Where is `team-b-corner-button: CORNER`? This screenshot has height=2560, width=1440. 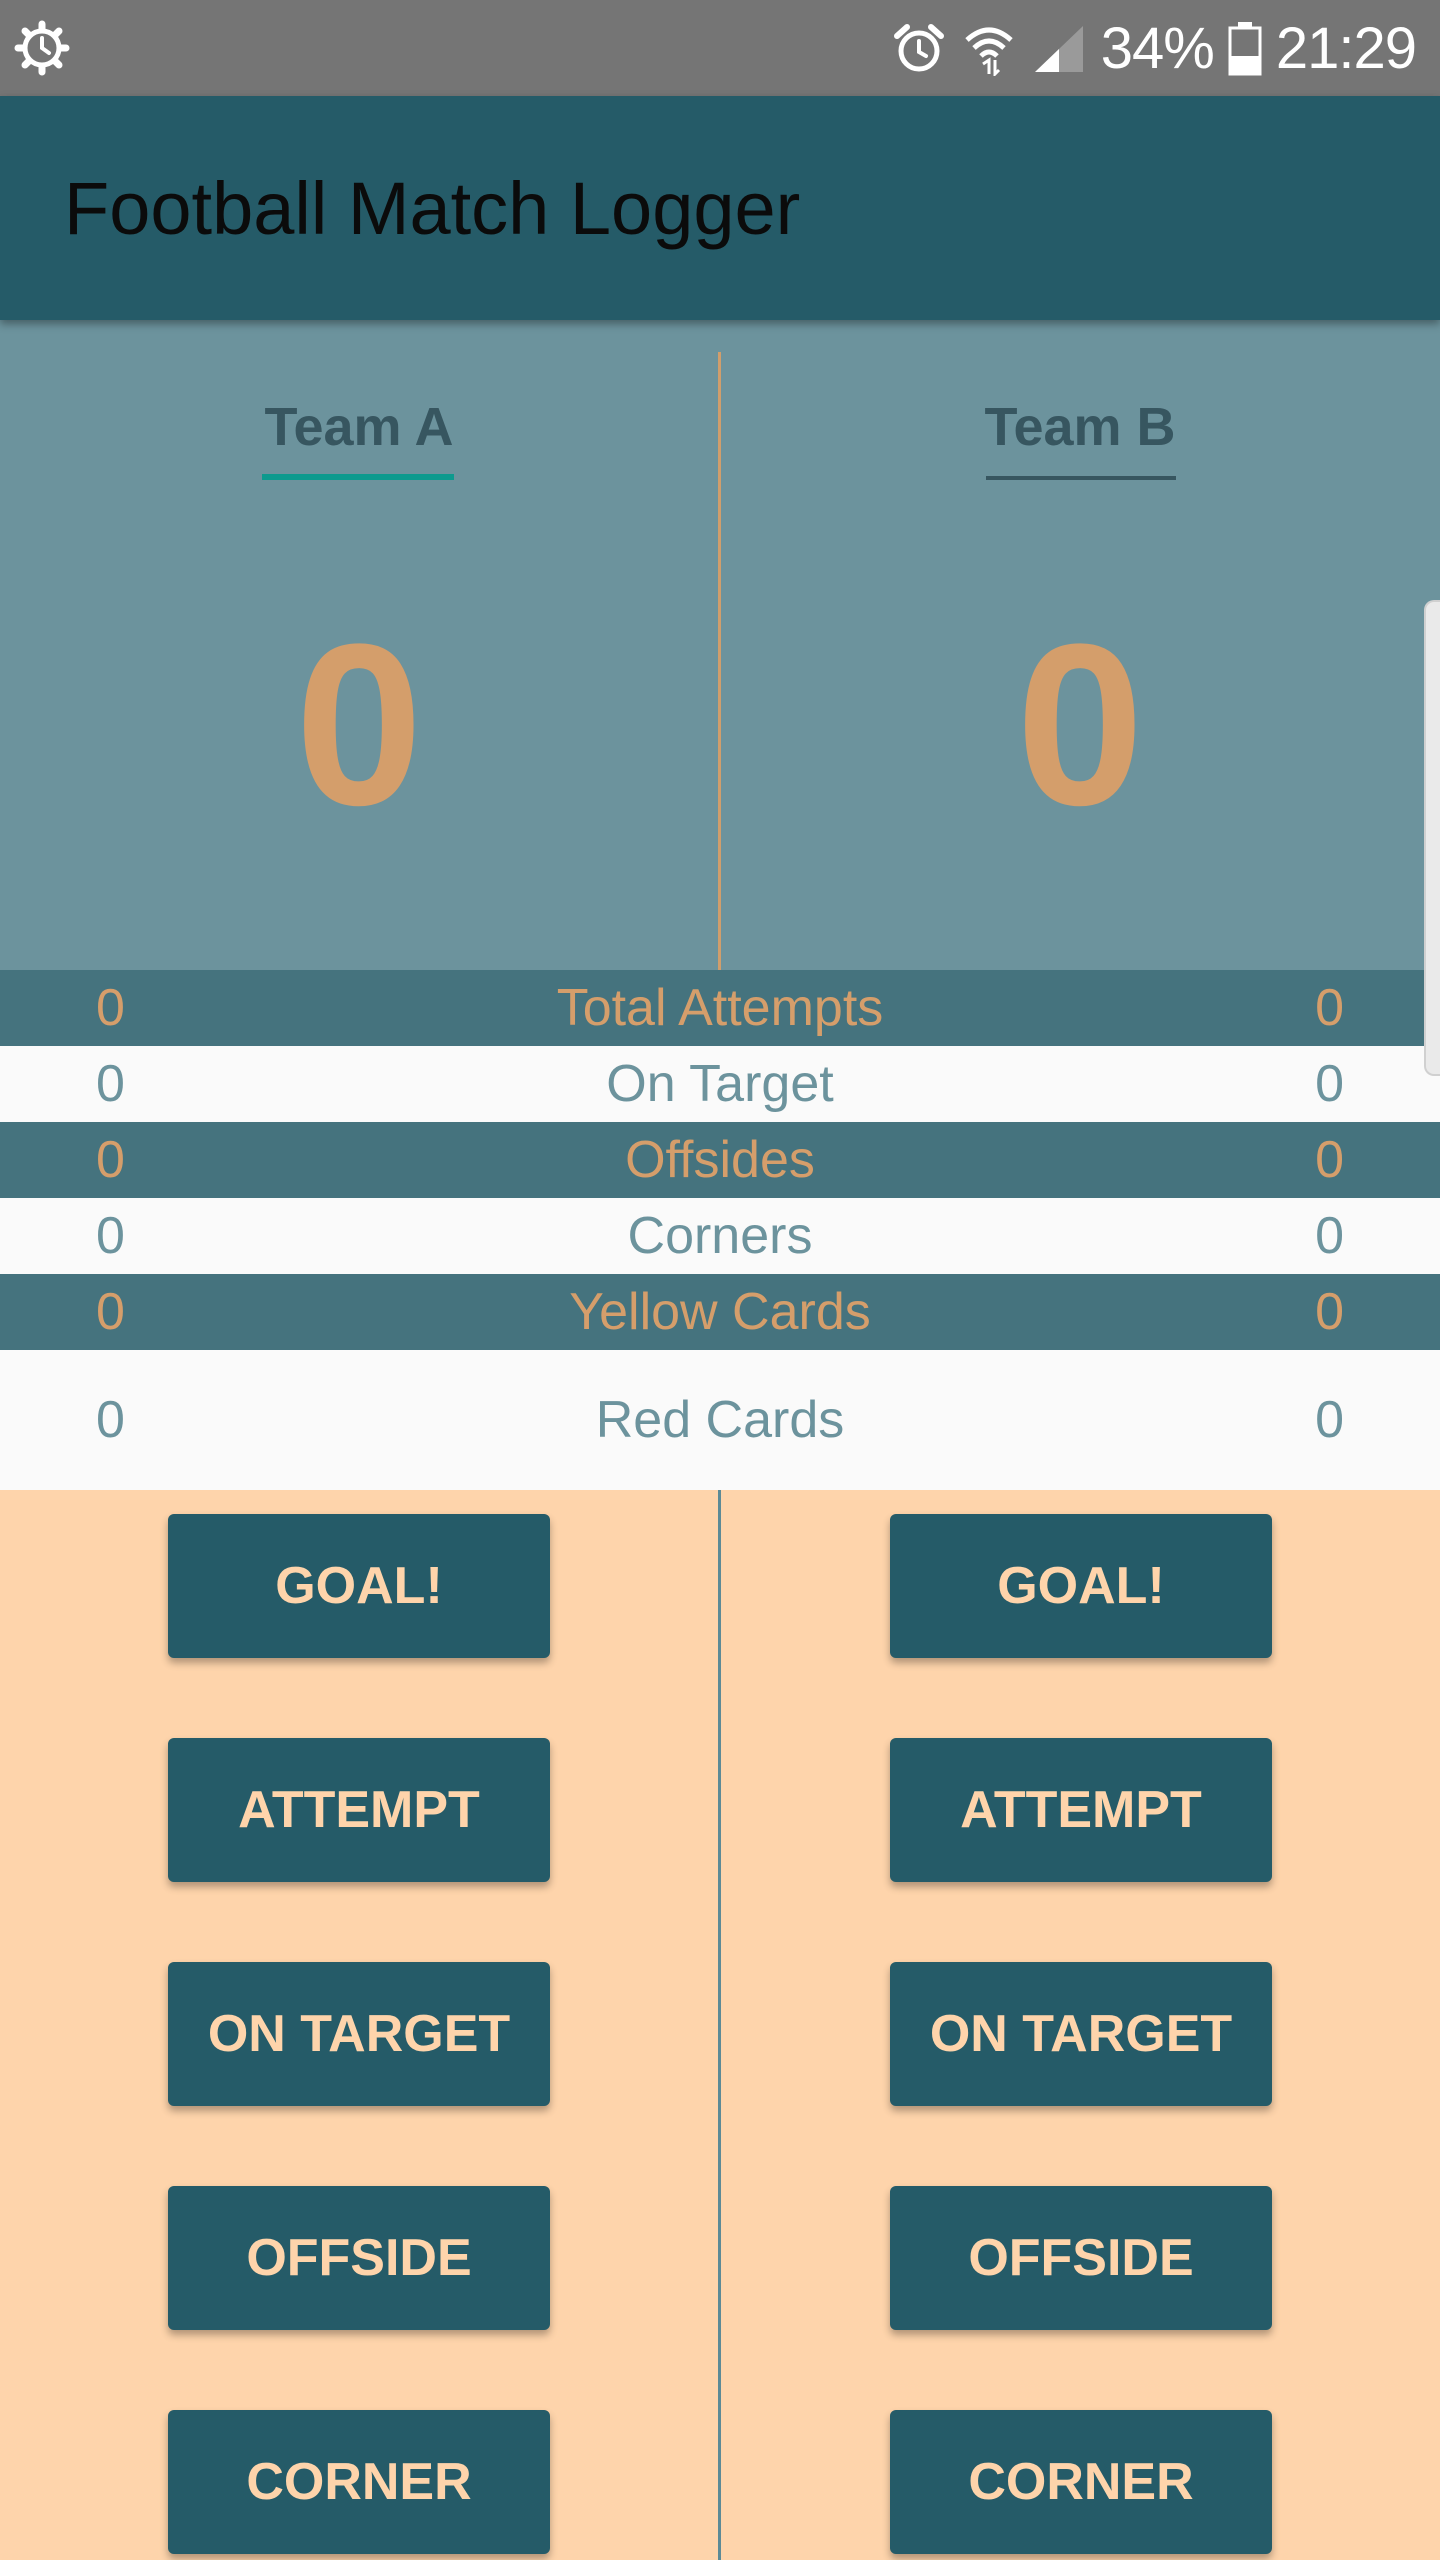 team-b-corner-button: CORNER is located at coordinates (1081, 2482).